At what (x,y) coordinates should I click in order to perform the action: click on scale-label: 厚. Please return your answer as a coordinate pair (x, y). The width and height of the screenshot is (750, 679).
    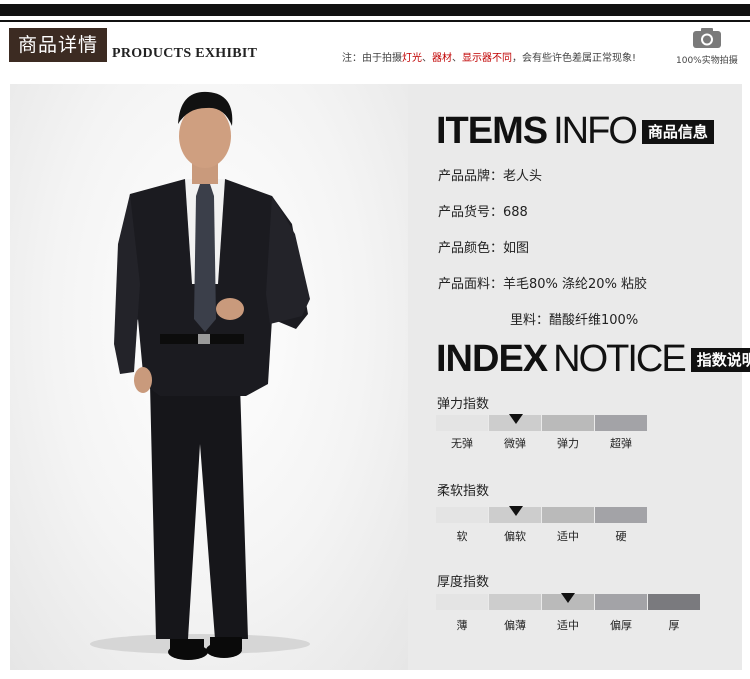
    Looking at the image, I should click on (674, 625).